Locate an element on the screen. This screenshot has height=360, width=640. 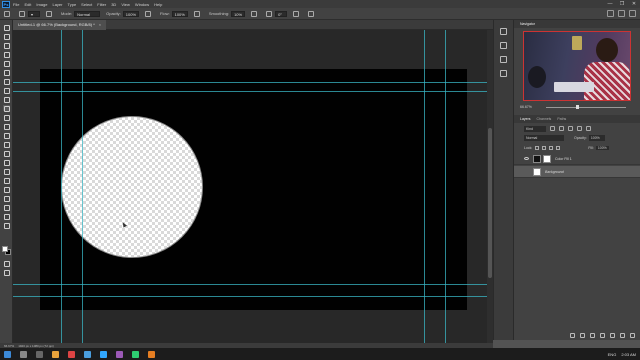
path-select-tool-icon is located at coordinates (6, 189).